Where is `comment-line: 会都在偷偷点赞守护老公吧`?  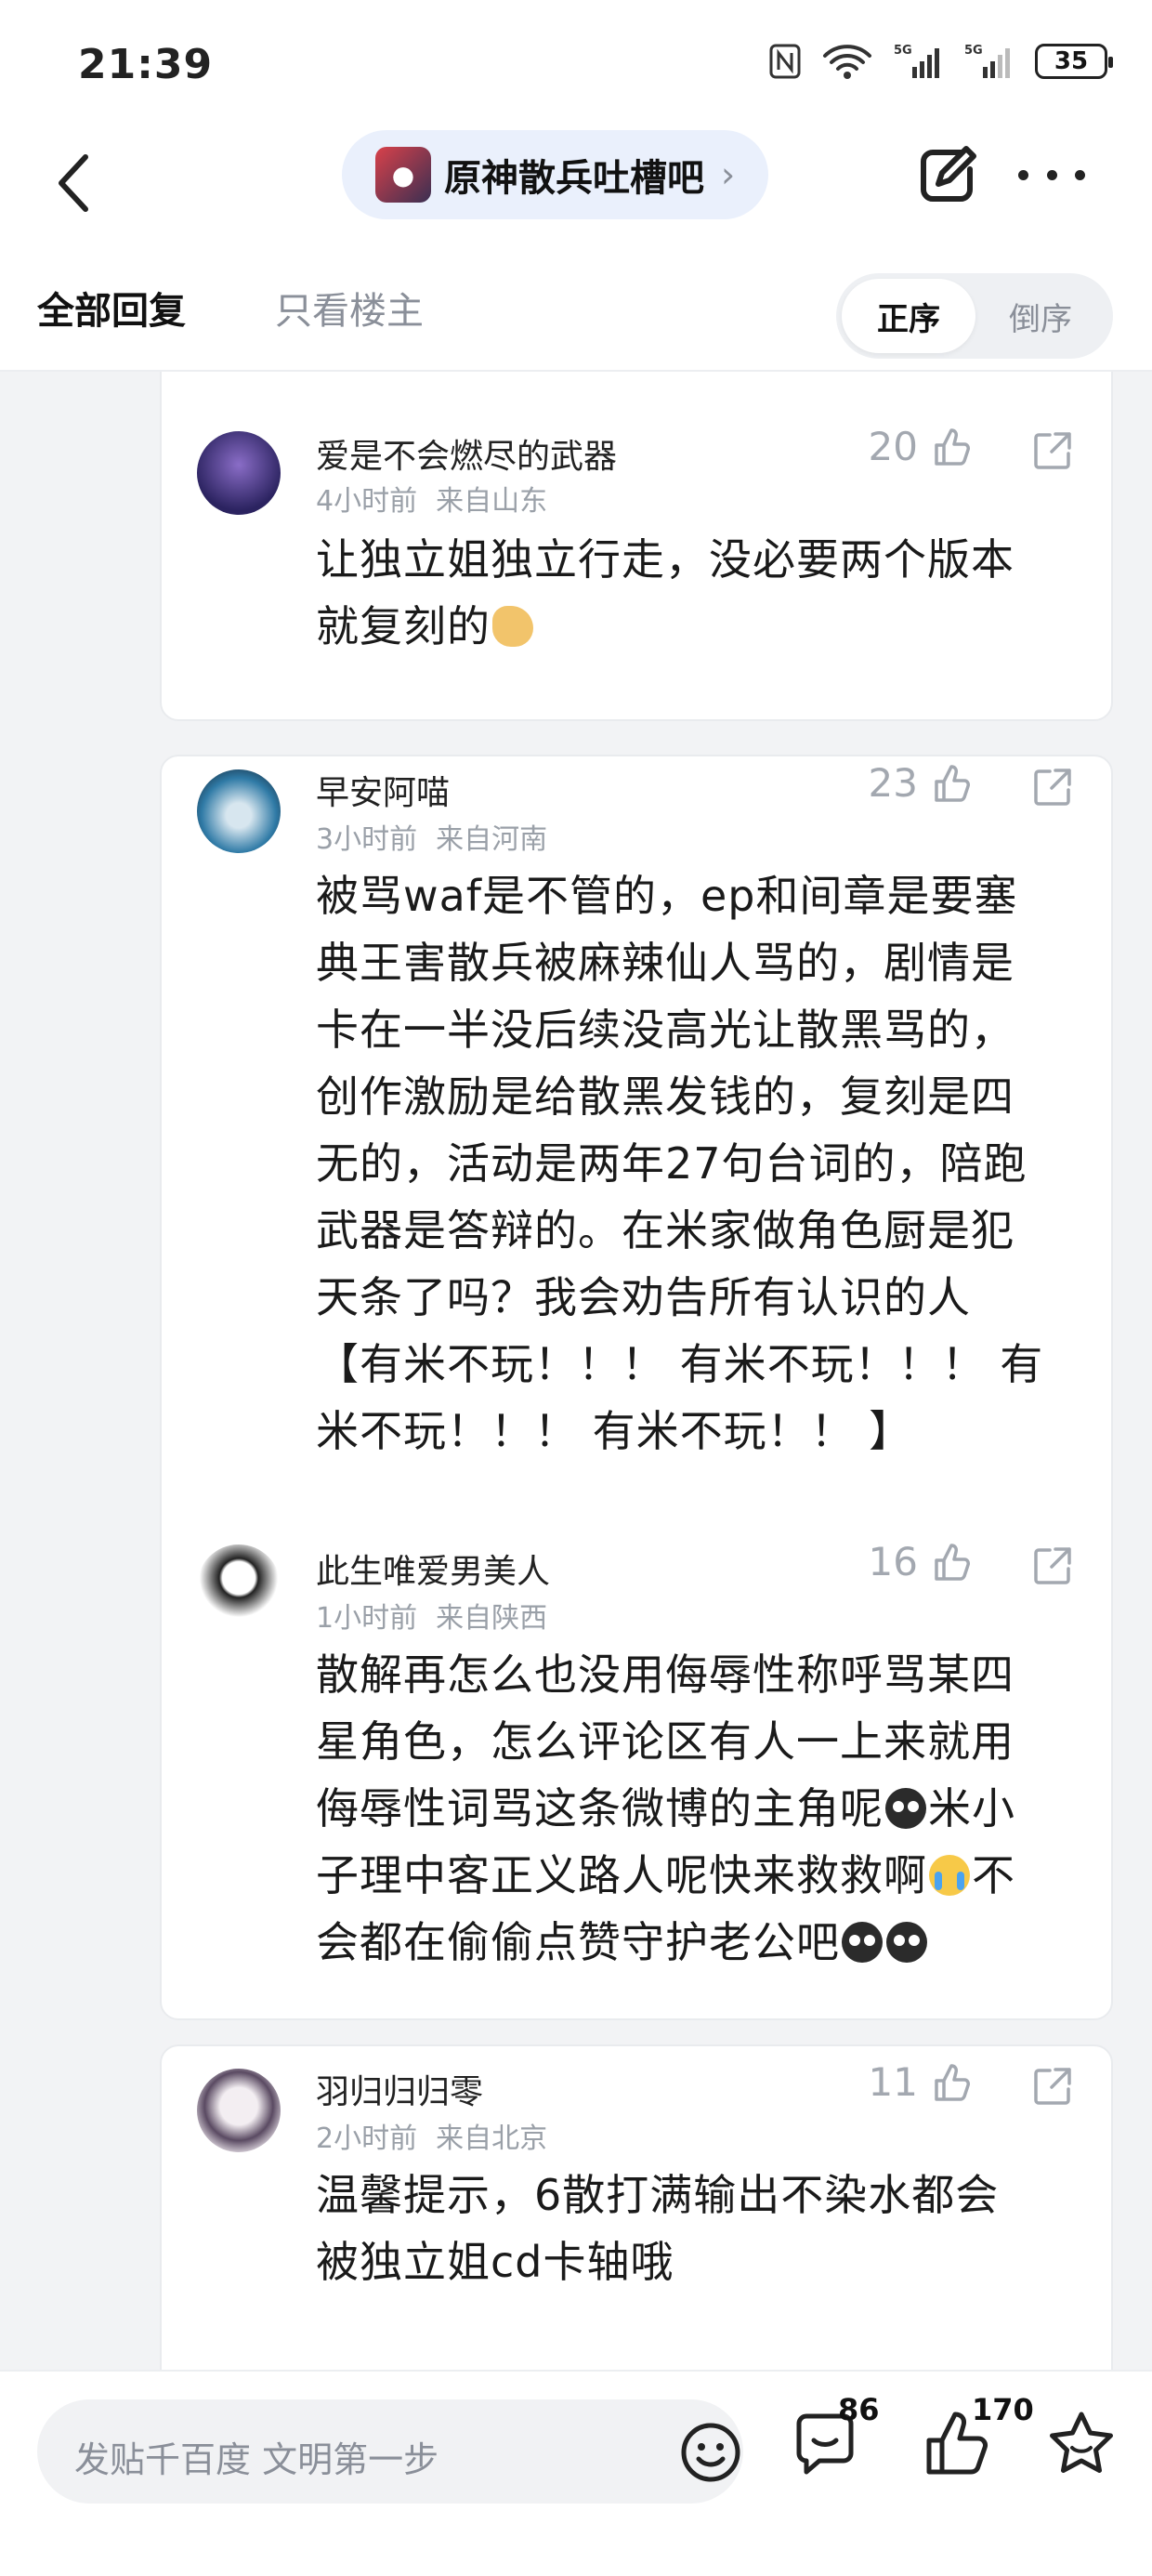 comment-line: 会都在偷偷点赞守护老公吧 is located at coordinates (697, 1942).